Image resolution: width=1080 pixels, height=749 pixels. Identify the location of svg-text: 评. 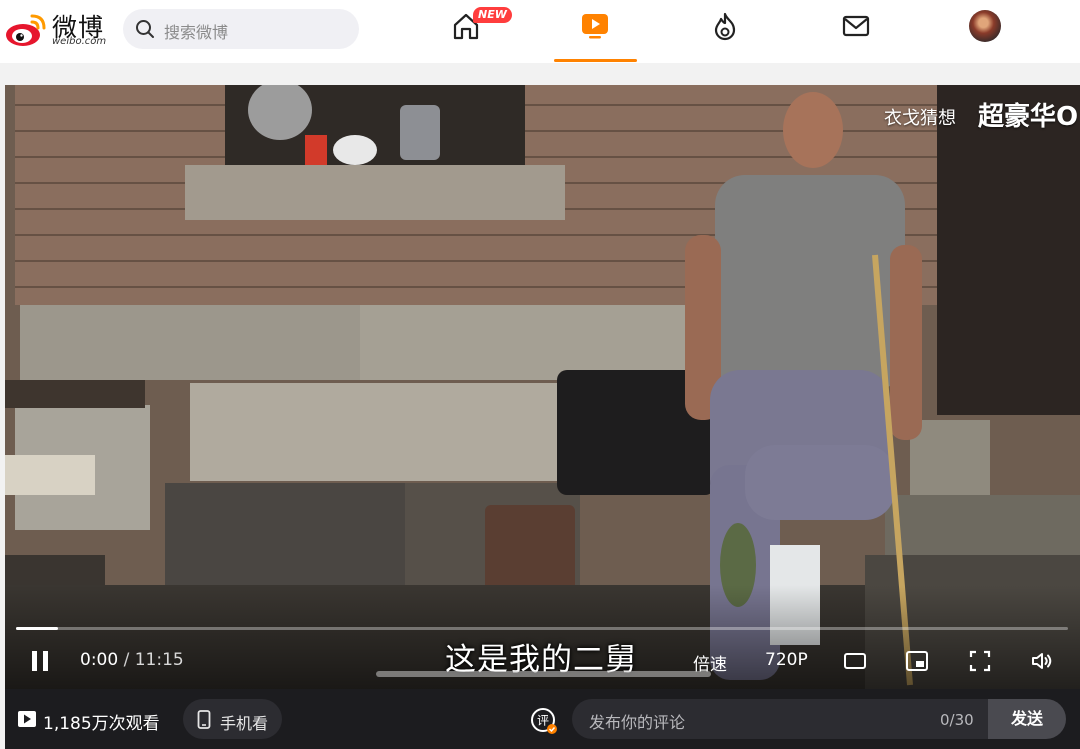
(543, 721).